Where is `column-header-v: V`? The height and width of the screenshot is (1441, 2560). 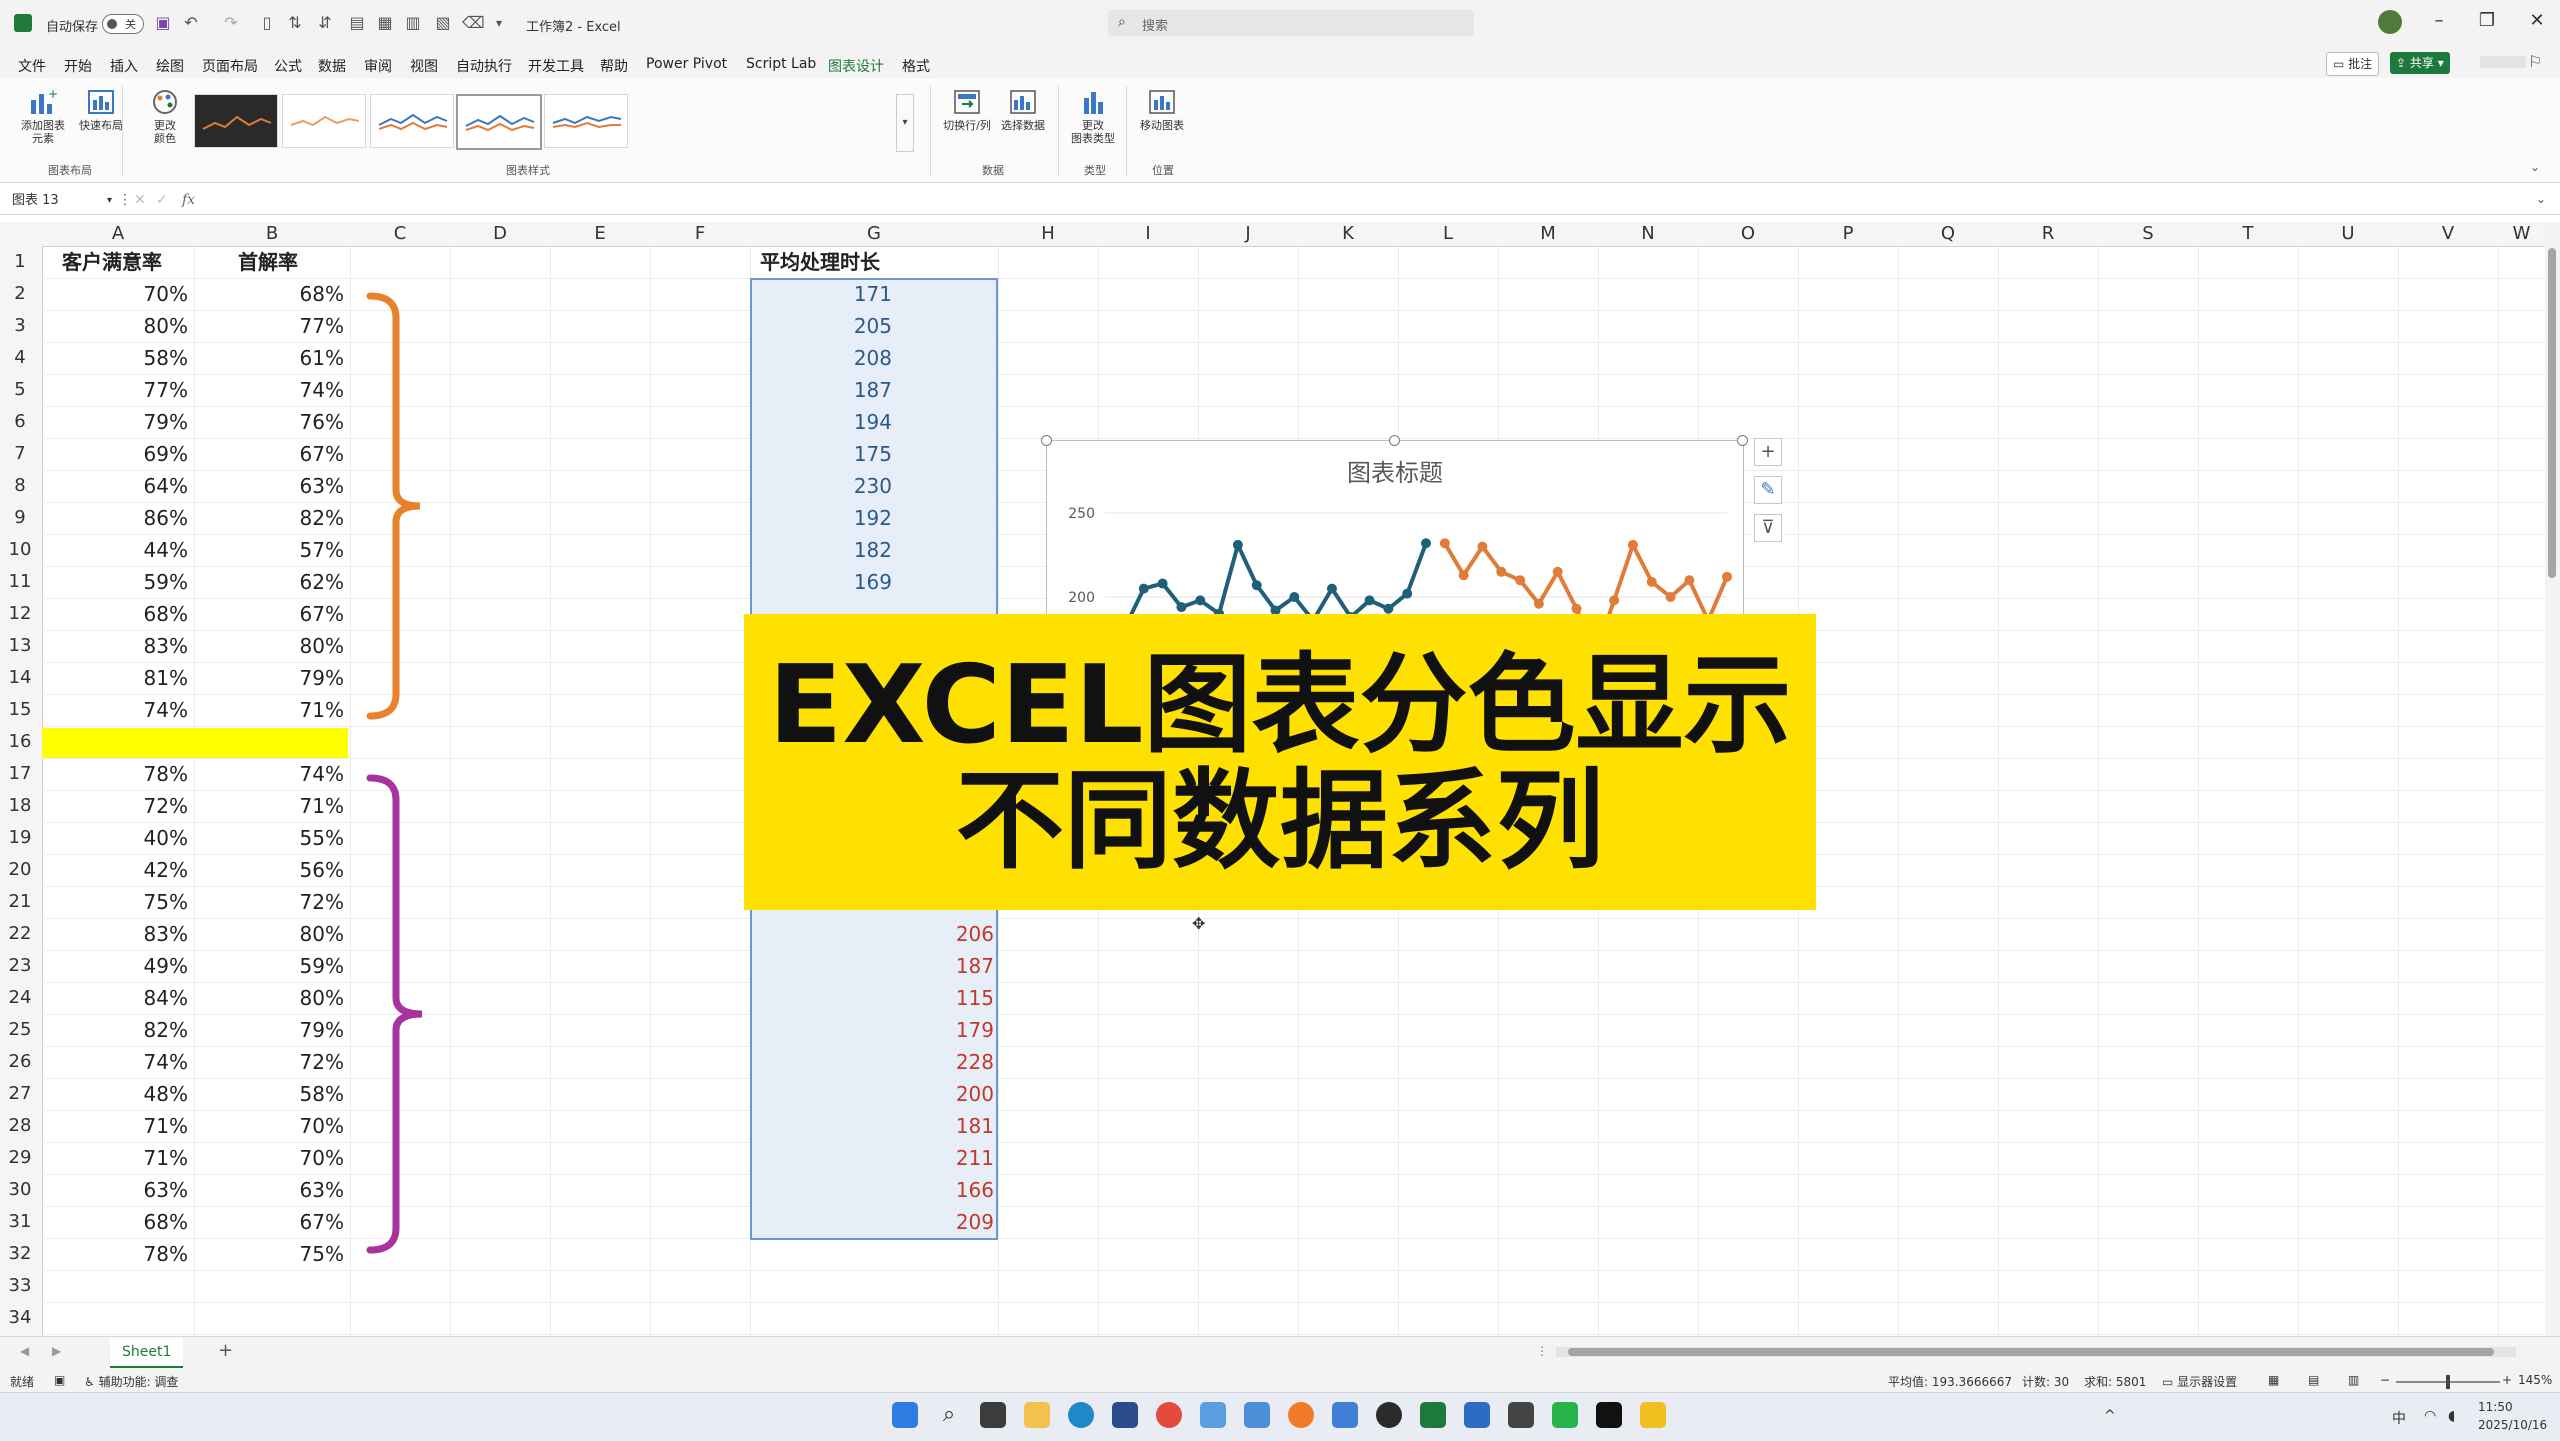
column-header-v: V is located at coordinates (2448, 234).